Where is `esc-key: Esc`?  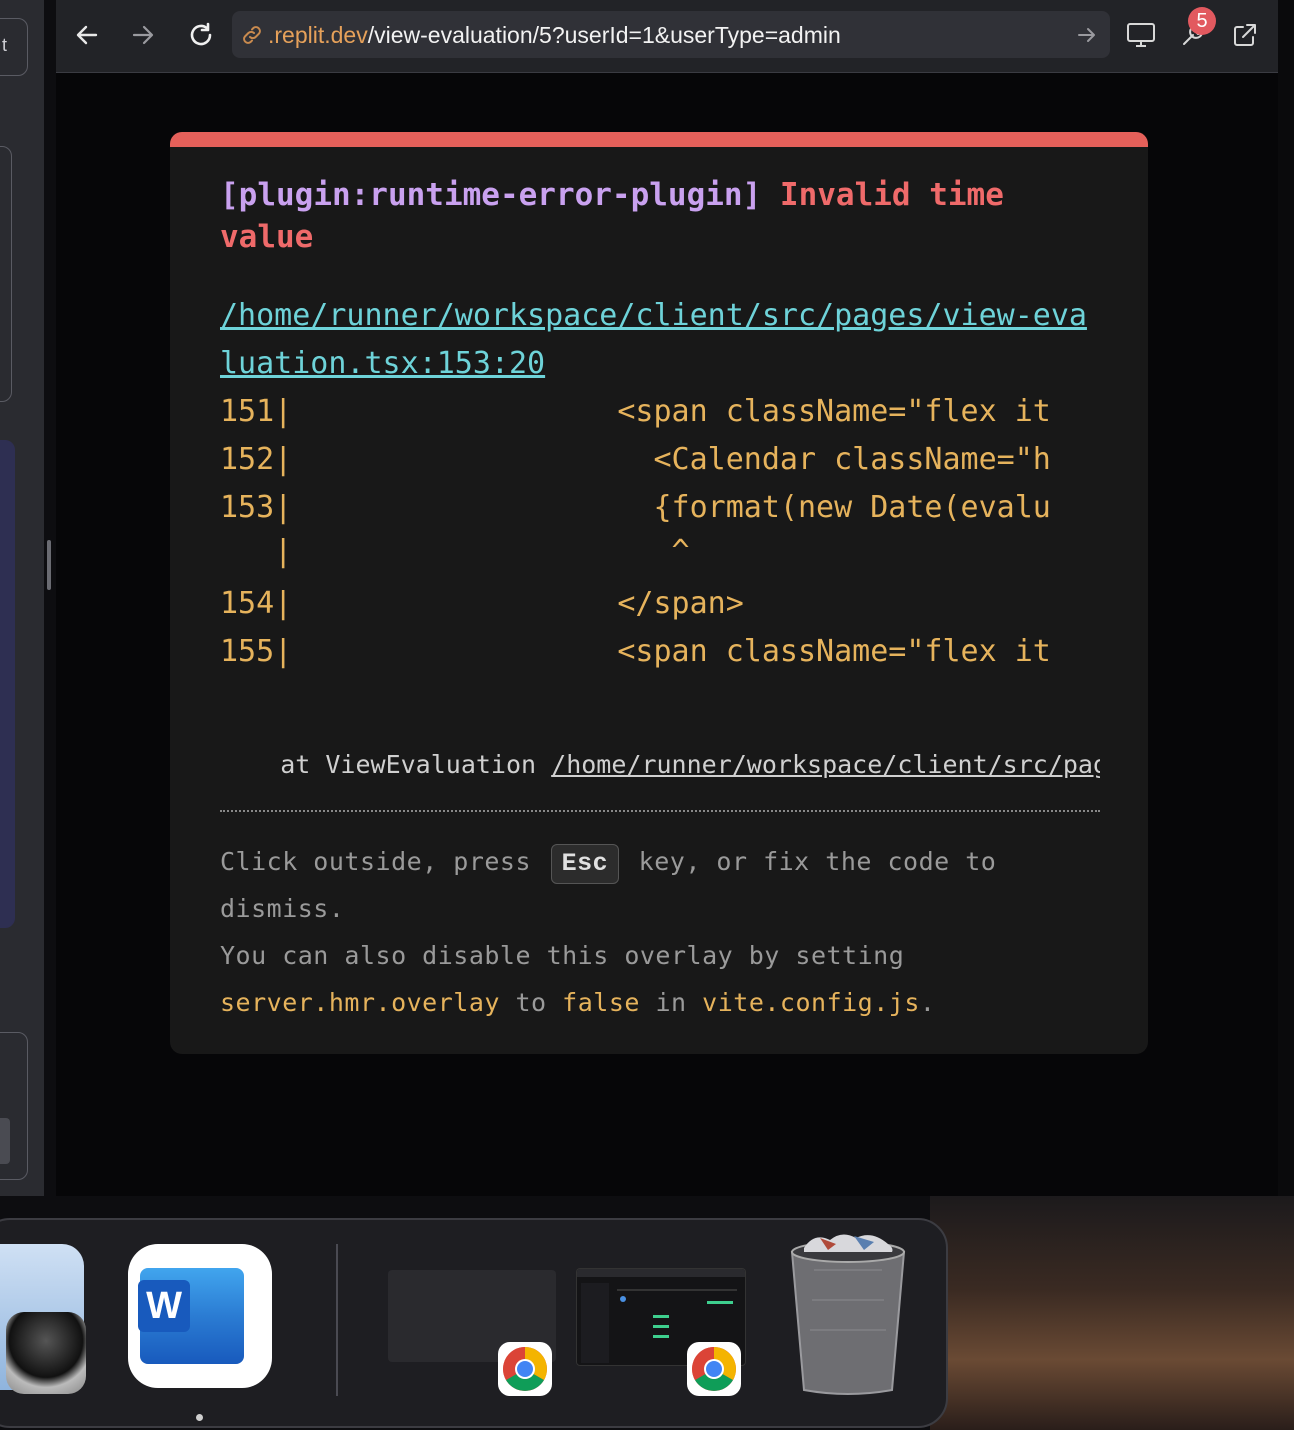
esc-key: Esc is located at coordinates (585, 864).